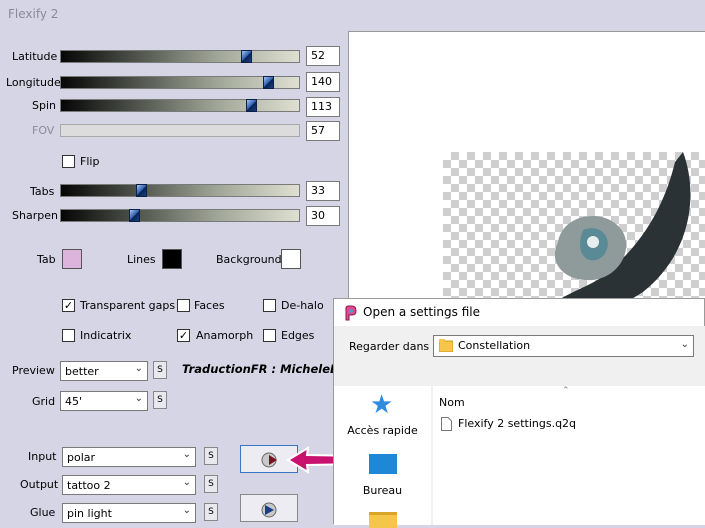  What do you see at coordinates (141, 259) in the screenshot?
I see `lines-color-label: Lines` at bounding box center [141, 259].